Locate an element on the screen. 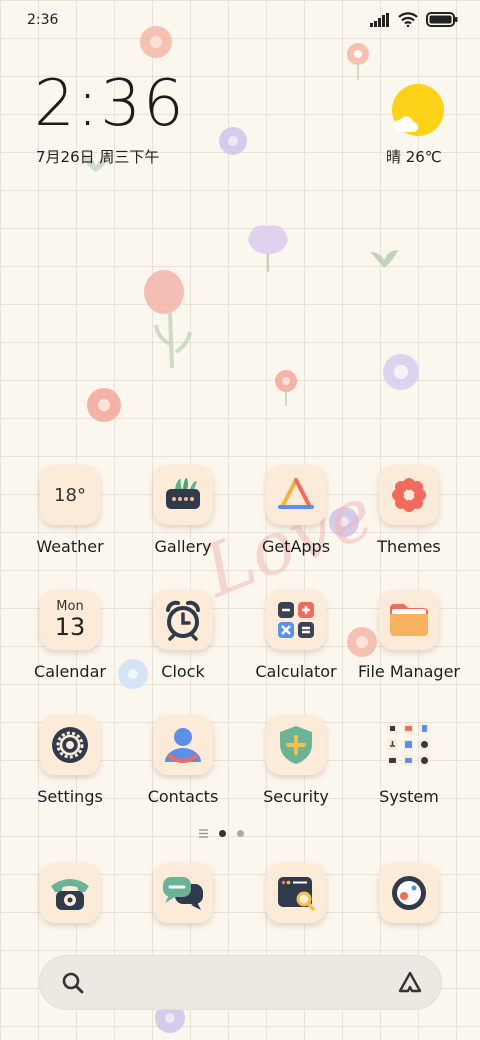 This screenshot has height=1040, width=480. app-calendar: Mon 13 Calendar is located at coordinates (70, 635).